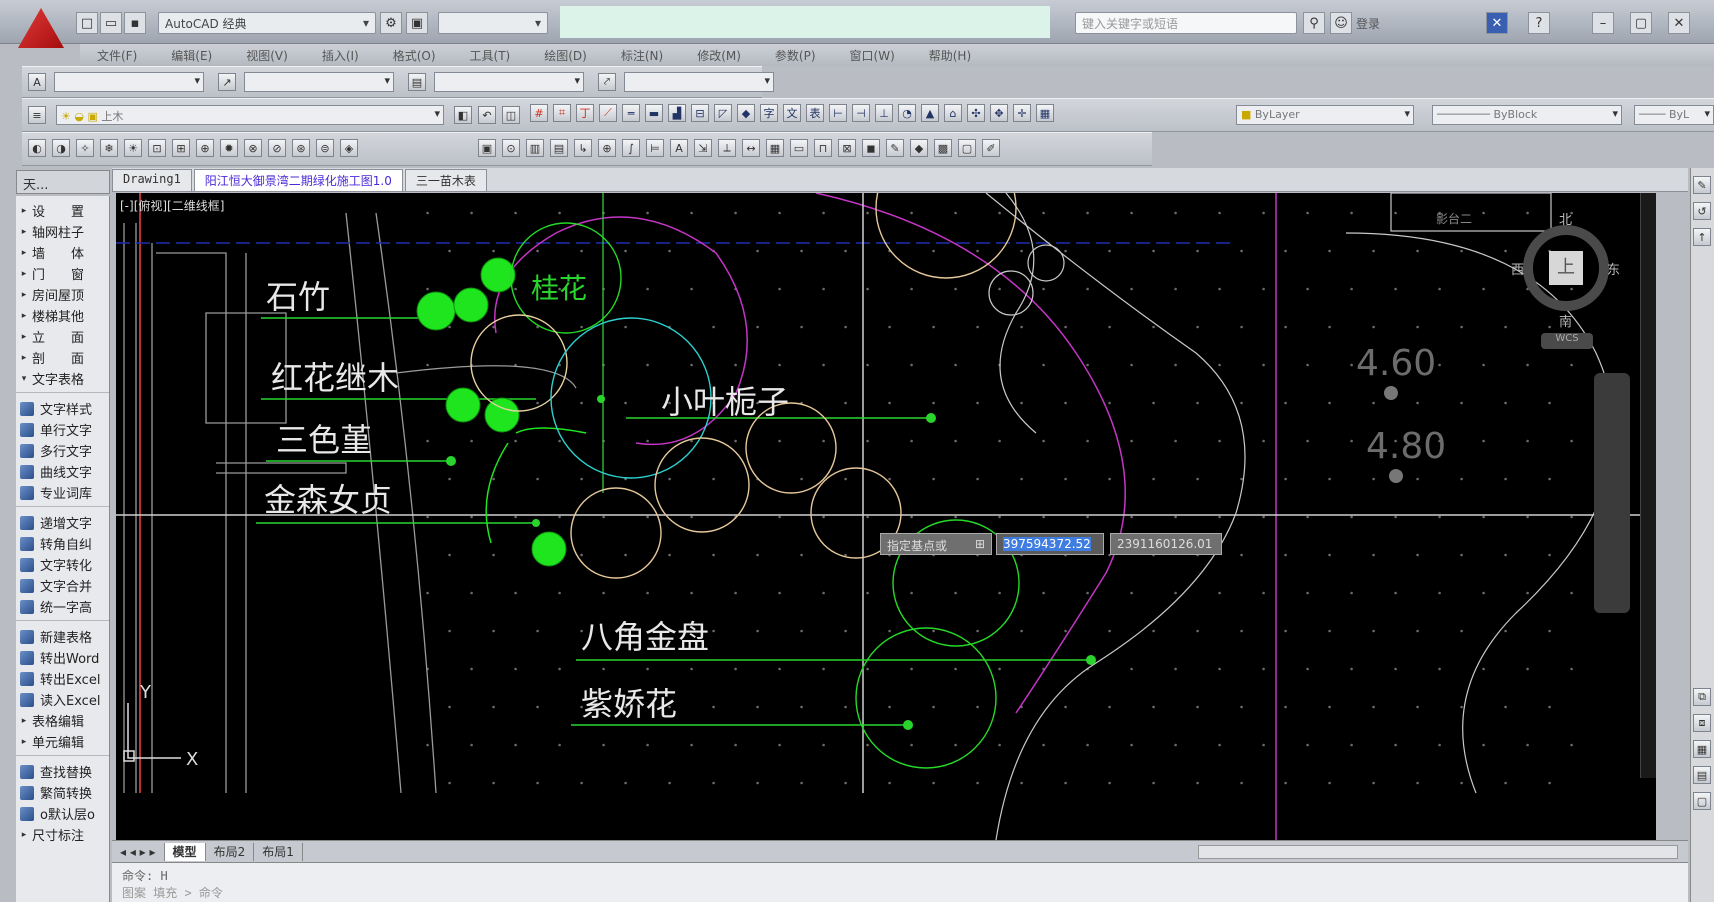 Image resolution: width=1714 pixels, height=902 pixels. Describe the element at coordinates (1050, 544) in the screenshot. I see `dynamic-input-x: 397594372.52` at that location.